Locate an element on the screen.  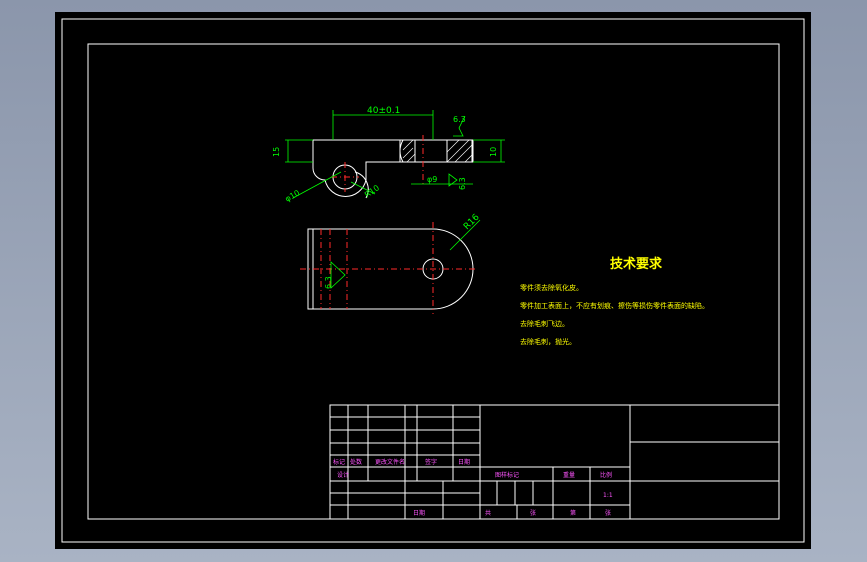
tb-scale: 1:1 is located at coordinates (608, 495).